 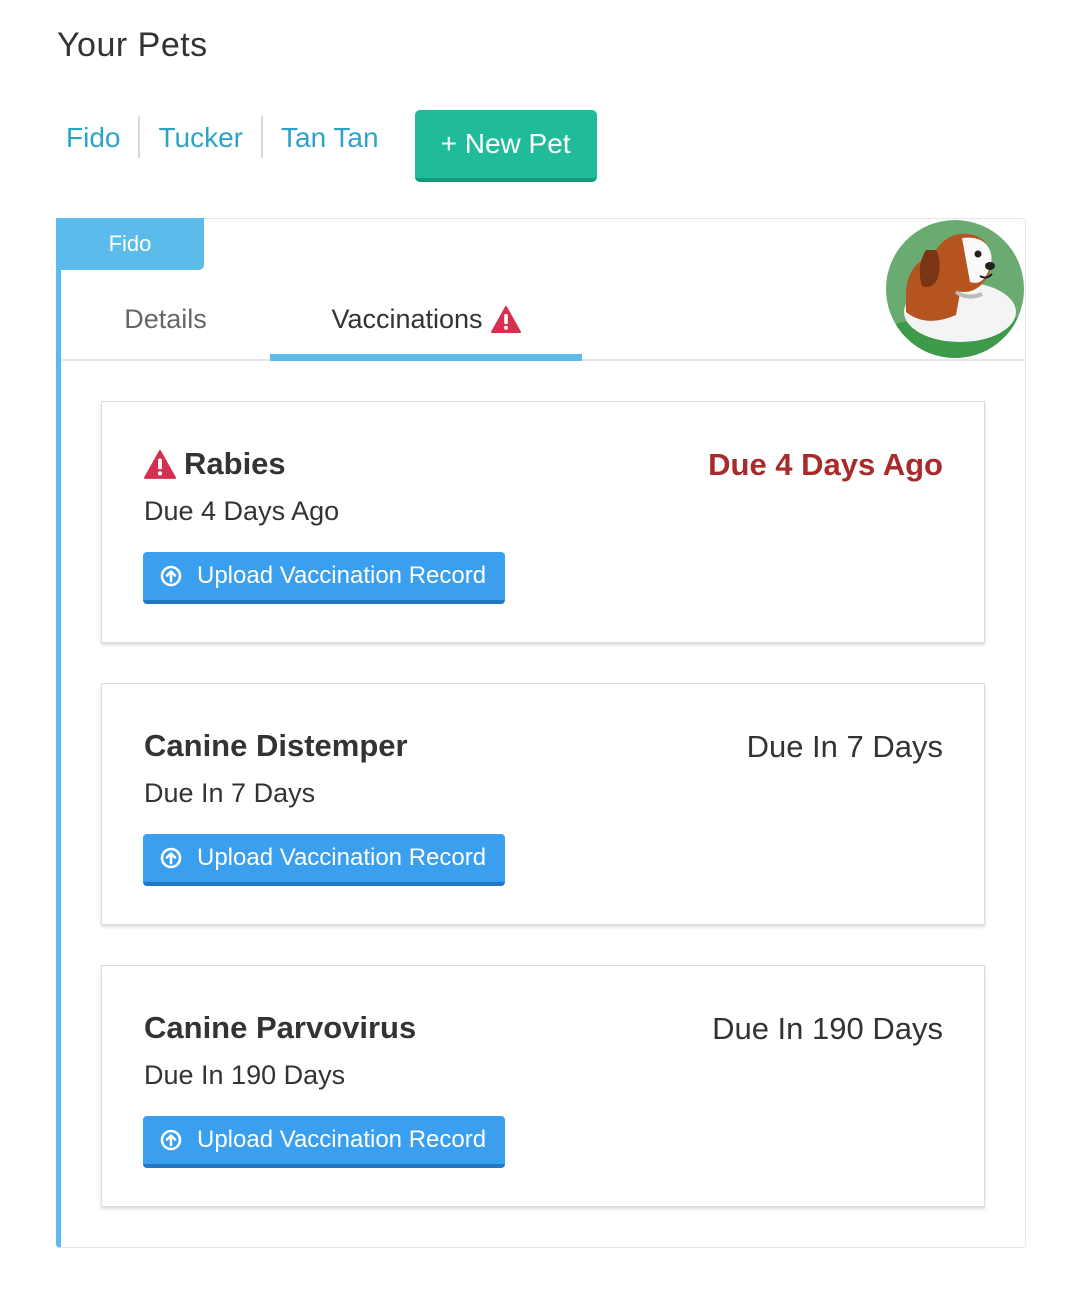 I want to click on active-tab-indicator, so click(x=426, y=357).